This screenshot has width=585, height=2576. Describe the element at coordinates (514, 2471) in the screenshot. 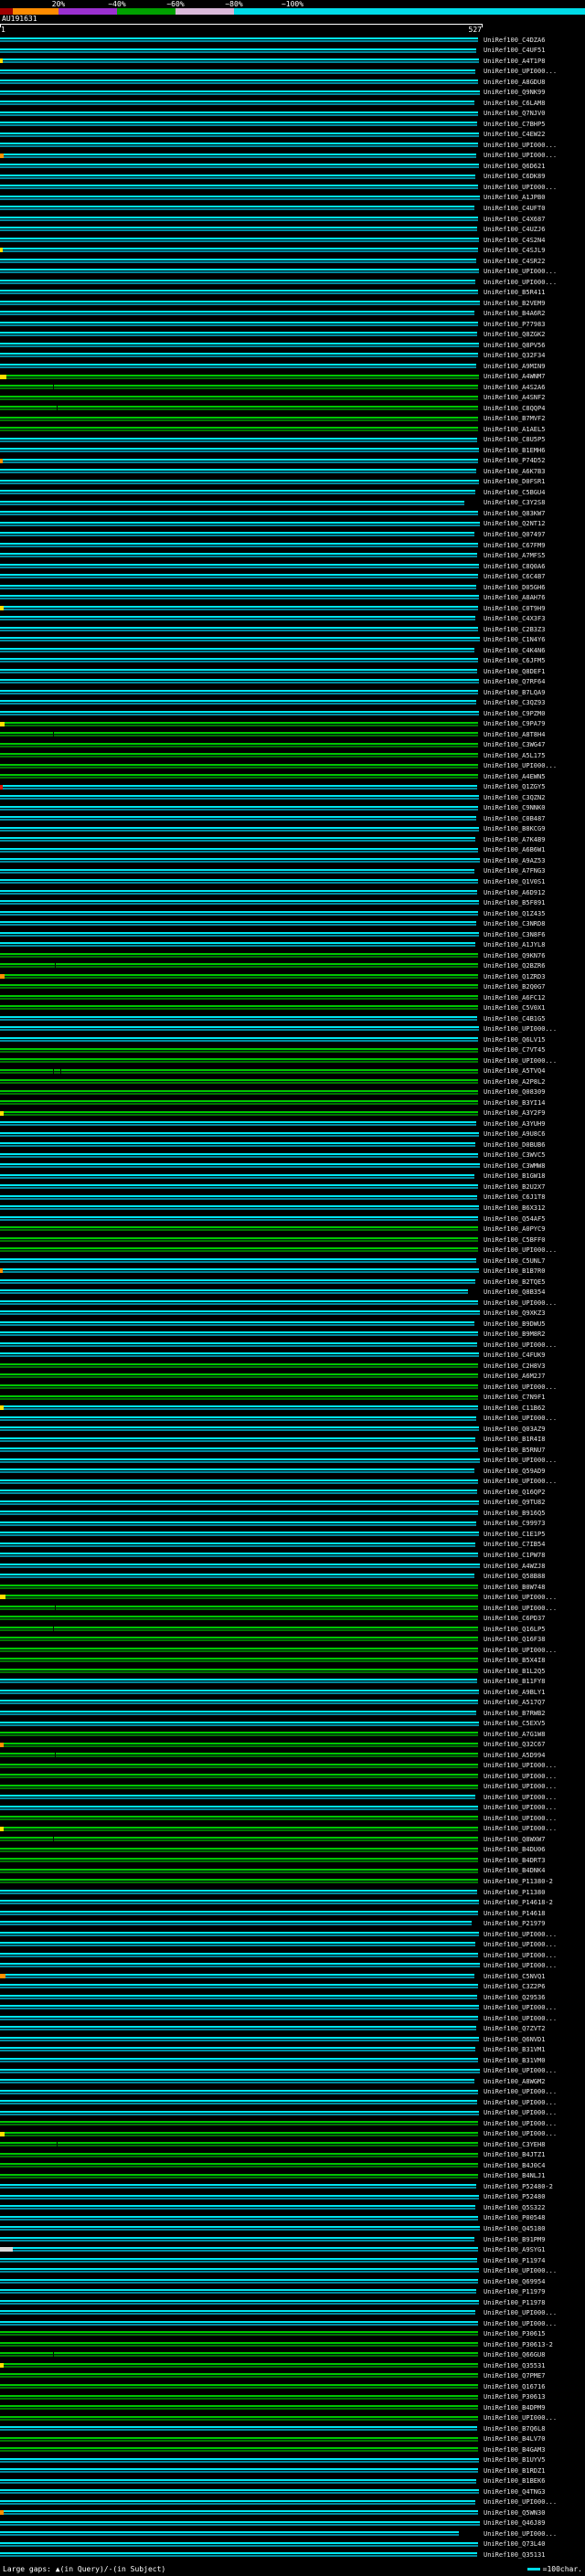

I see `hit-label: UniRef100_B1RDZ1` at that location.